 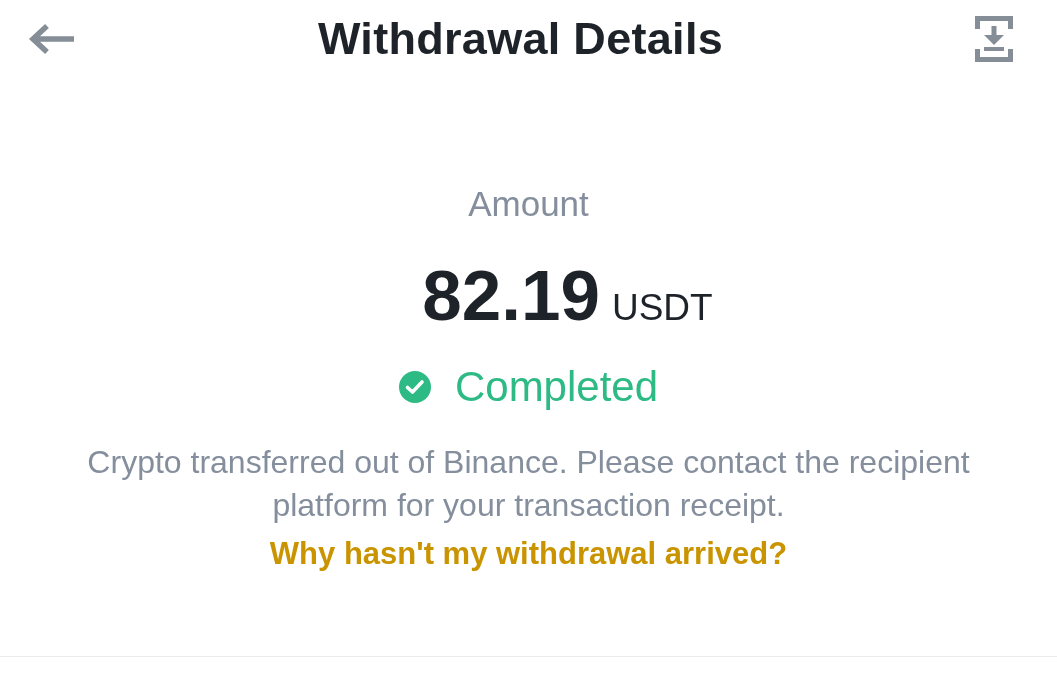 I want to click on back-button, so click(x=52, y=39).